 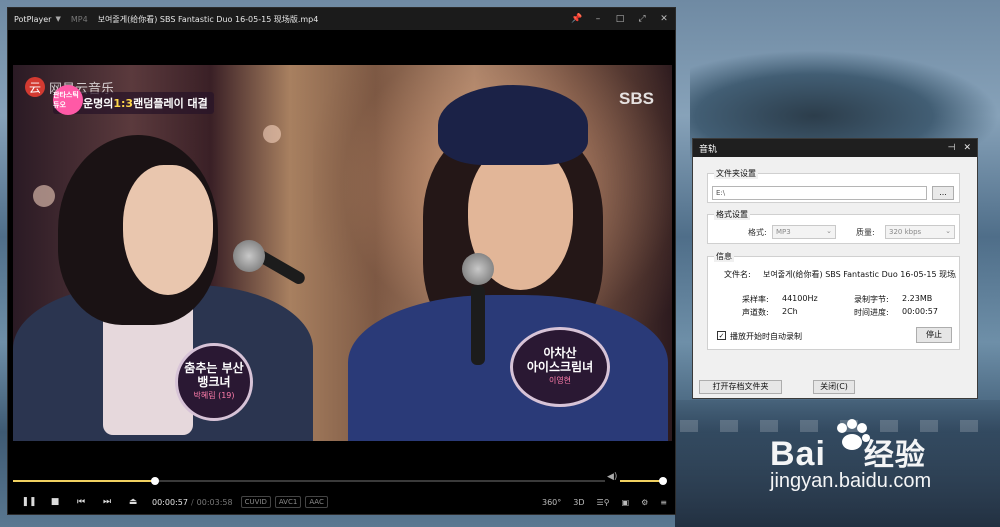 What do you see at coordinates (84, 481) in the screenshot?
I see `seek-progress-fill` at bounding box center [84, 481].